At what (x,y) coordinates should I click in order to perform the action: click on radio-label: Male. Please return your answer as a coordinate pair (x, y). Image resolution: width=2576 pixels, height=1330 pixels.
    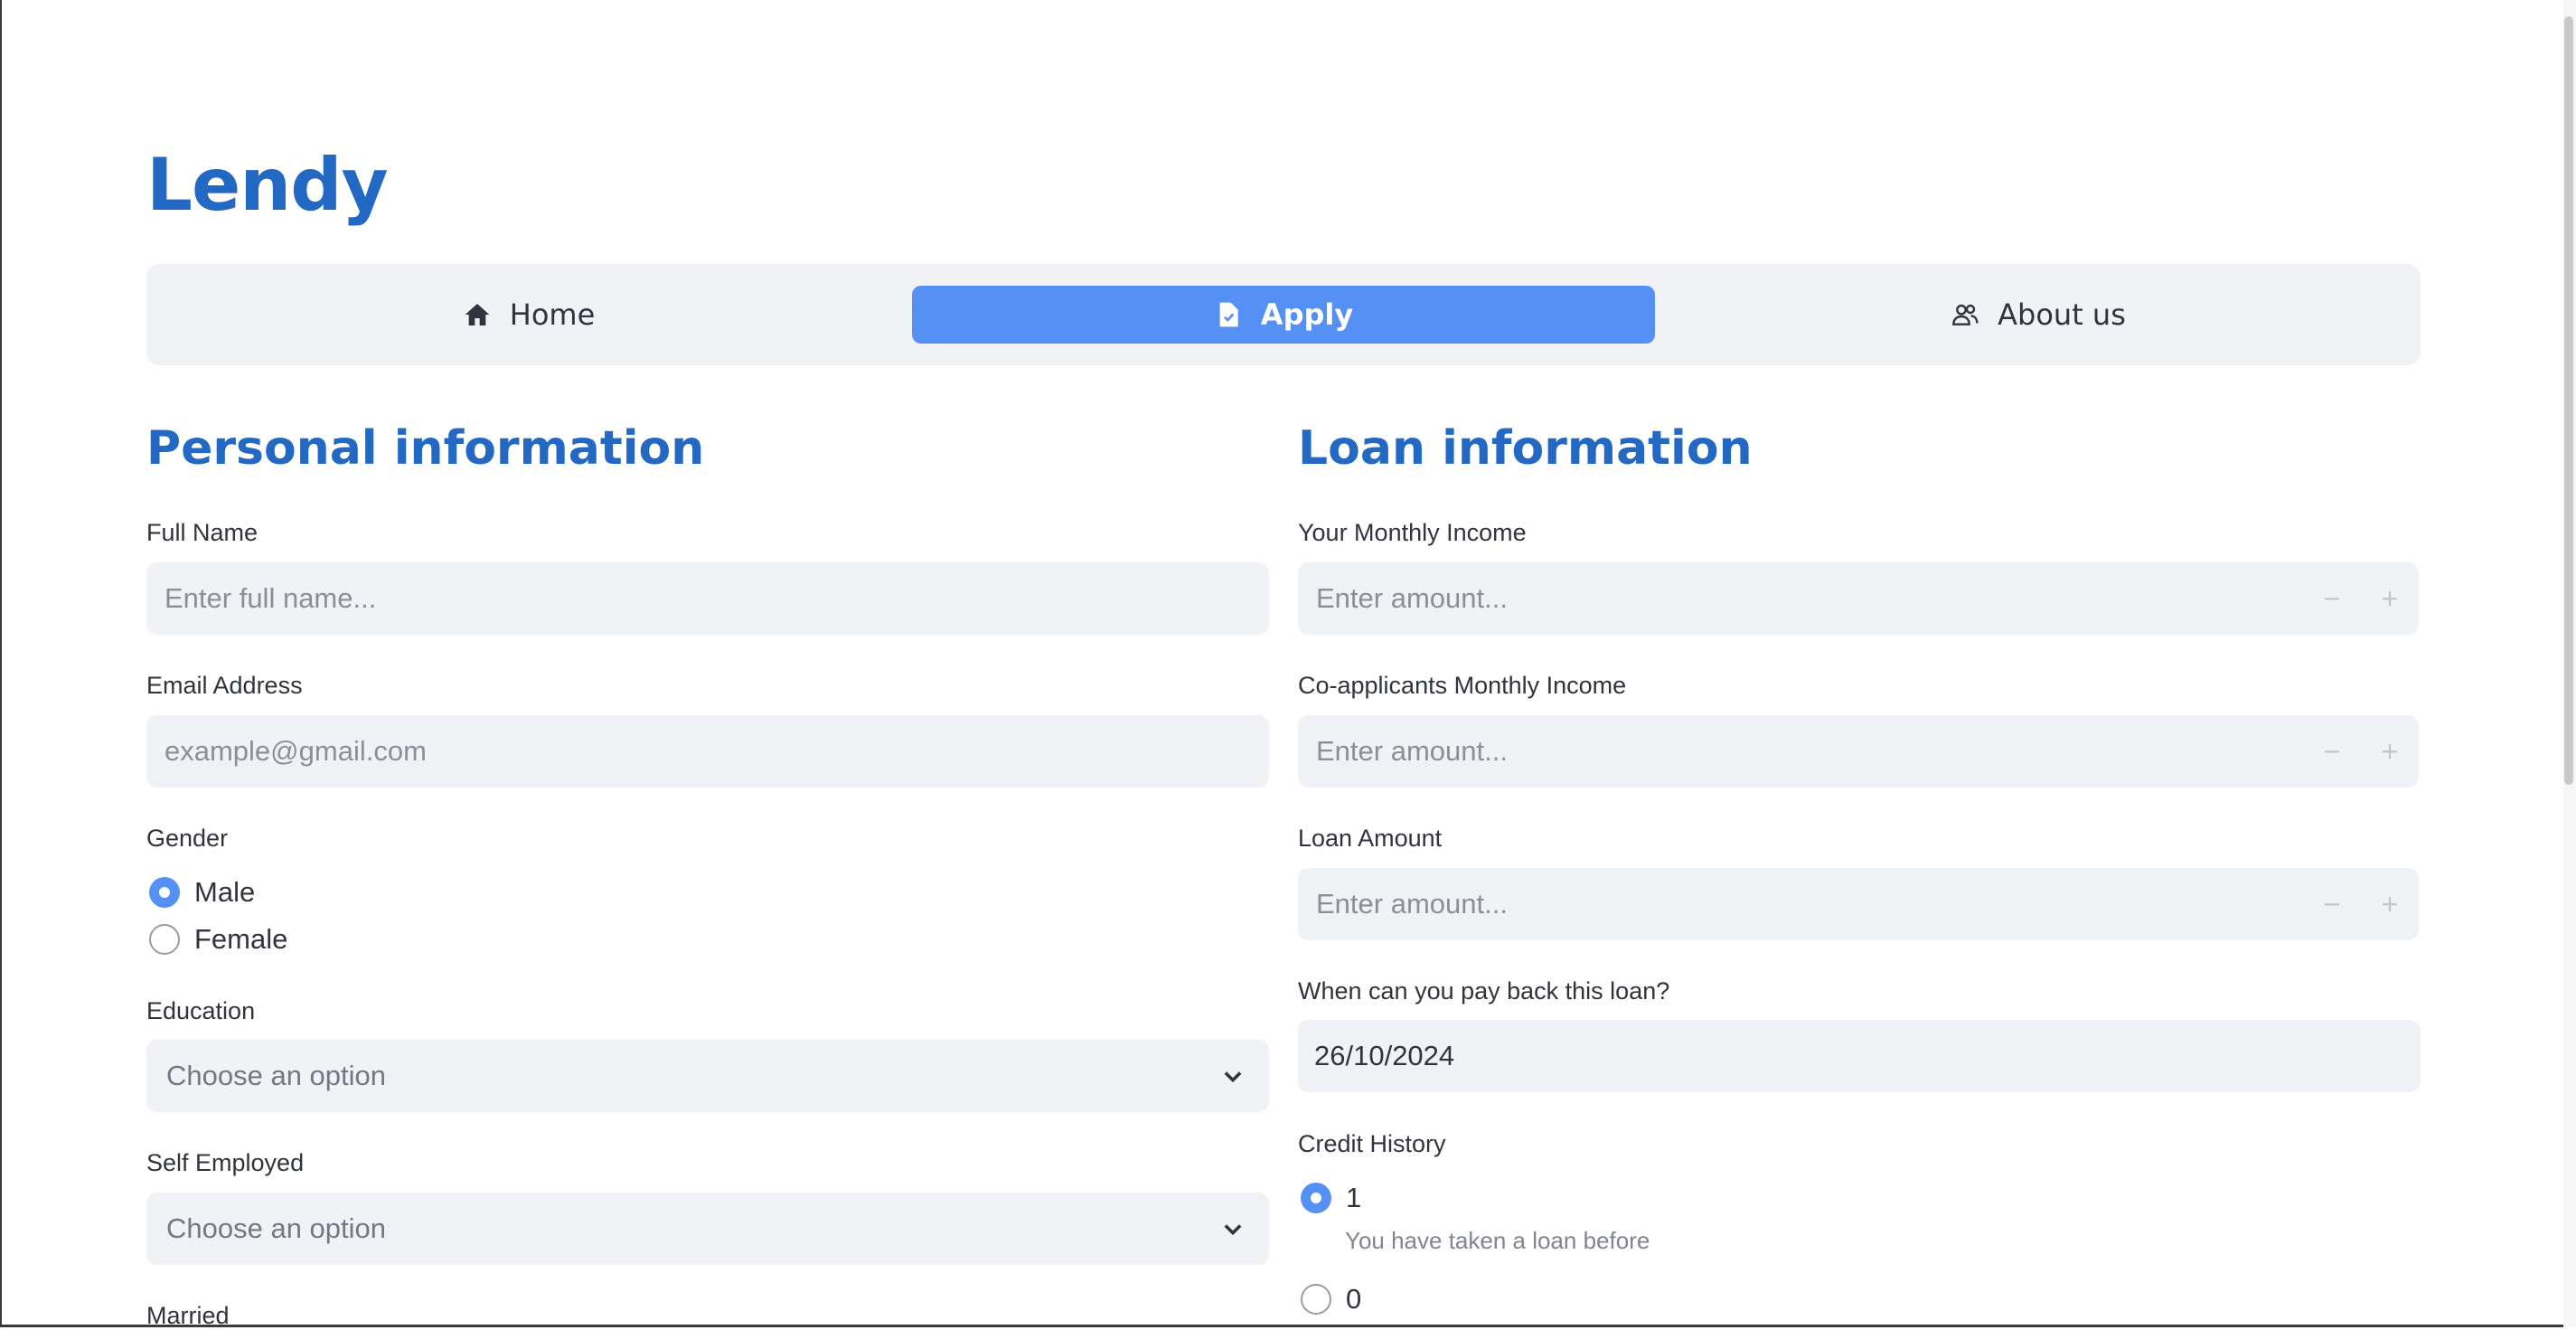
    Looking at the image, I should click on (225, 892).